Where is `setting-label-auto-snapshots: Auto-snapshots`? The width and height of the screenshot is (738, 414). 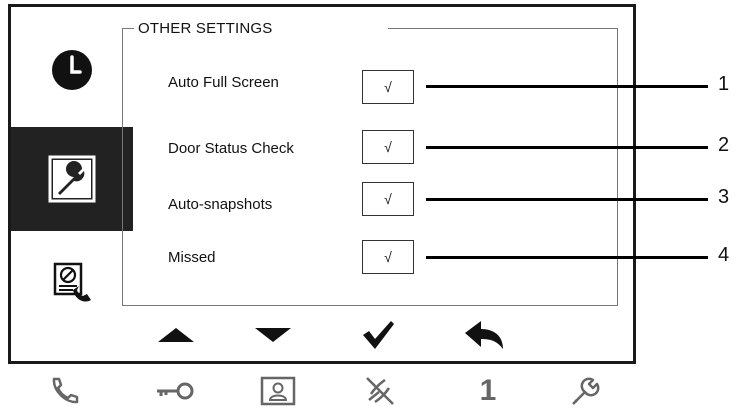 setting-label-auto-snapshots: Auto-snapshots is located at coordinates (220, 204).